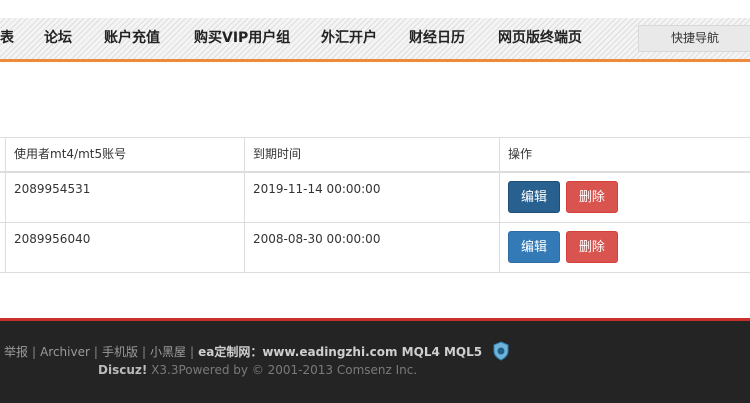 The height and width of the screenshot is (403, 750). Describe the element at coordinates (340, 352) in the screenshot. I see `footer-site-info: ea定制网：www.eadingzhi.com MQL4 MQL5` at that location.